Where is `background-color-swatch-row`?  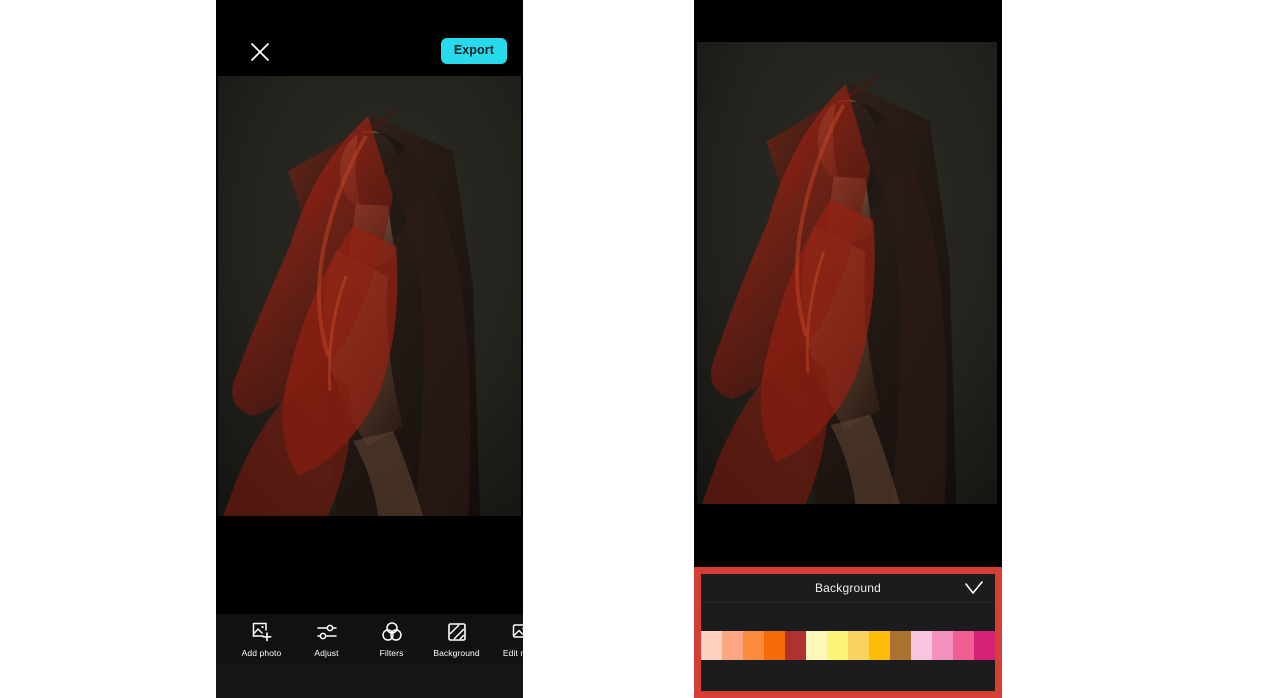
background-color-swatch-row is located at coordinates (848, 645).